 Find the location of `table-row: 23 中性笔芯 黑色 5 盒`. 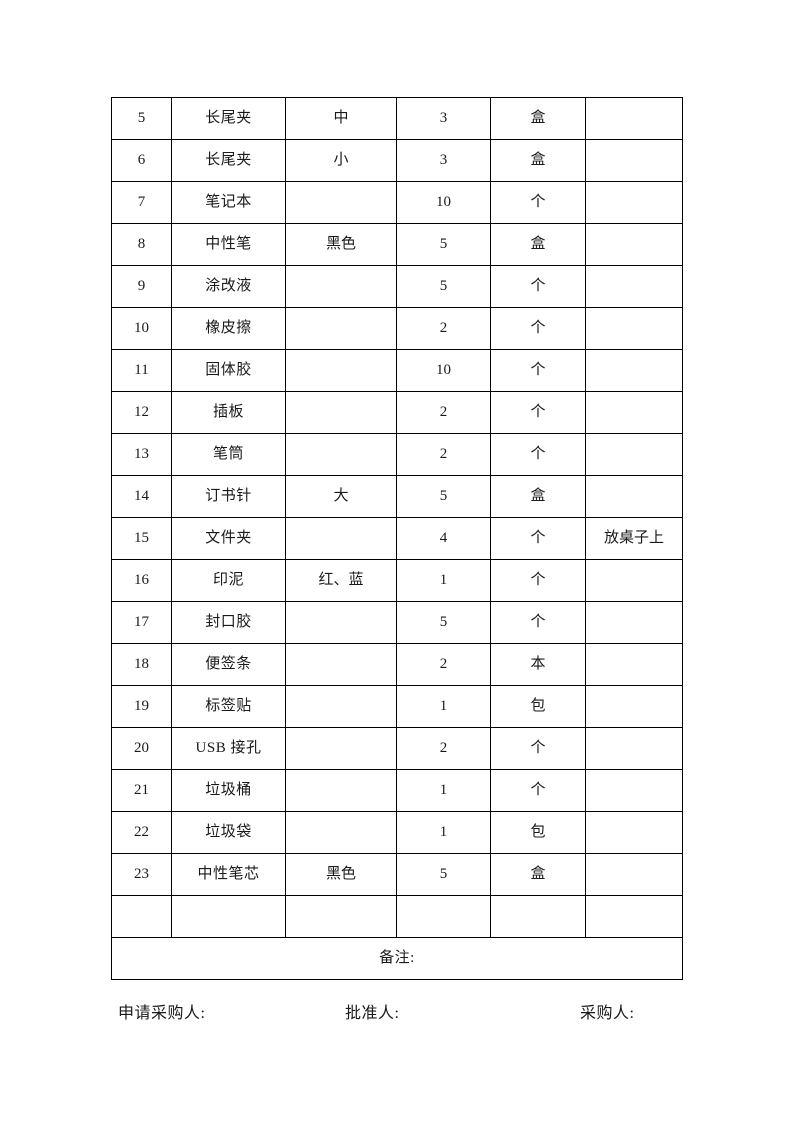

table-row: 23 中性笔芯 黑色 5 盒 is located at coordinates (397, 874).